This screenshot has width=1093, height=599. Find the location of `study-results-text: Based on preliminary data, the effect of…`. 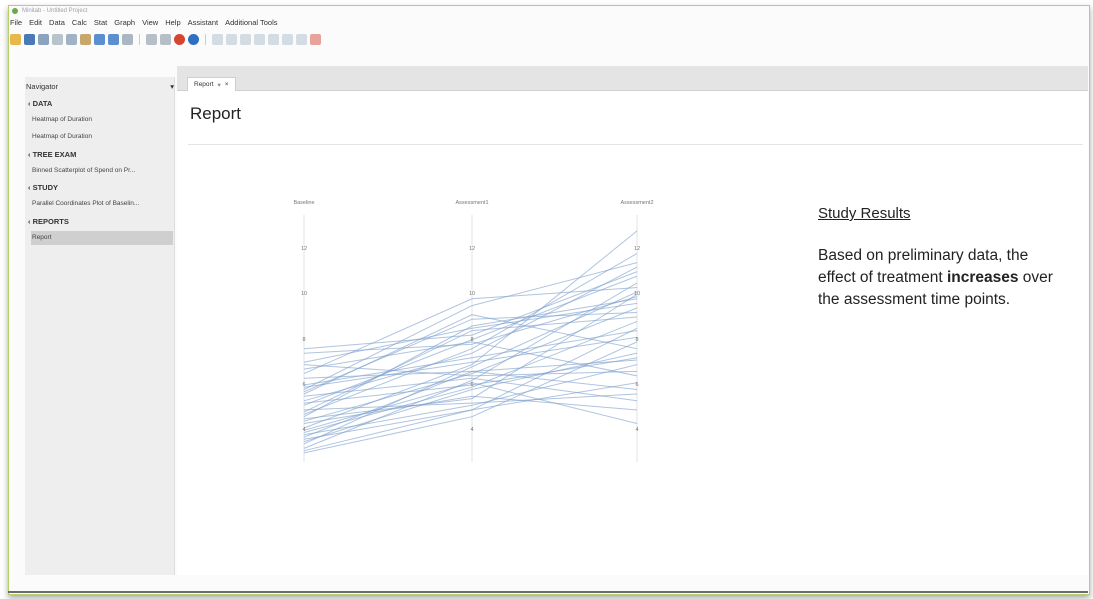

study-results-text: Based on preliminary data, the effect of… is located at coordinates (943, 278).